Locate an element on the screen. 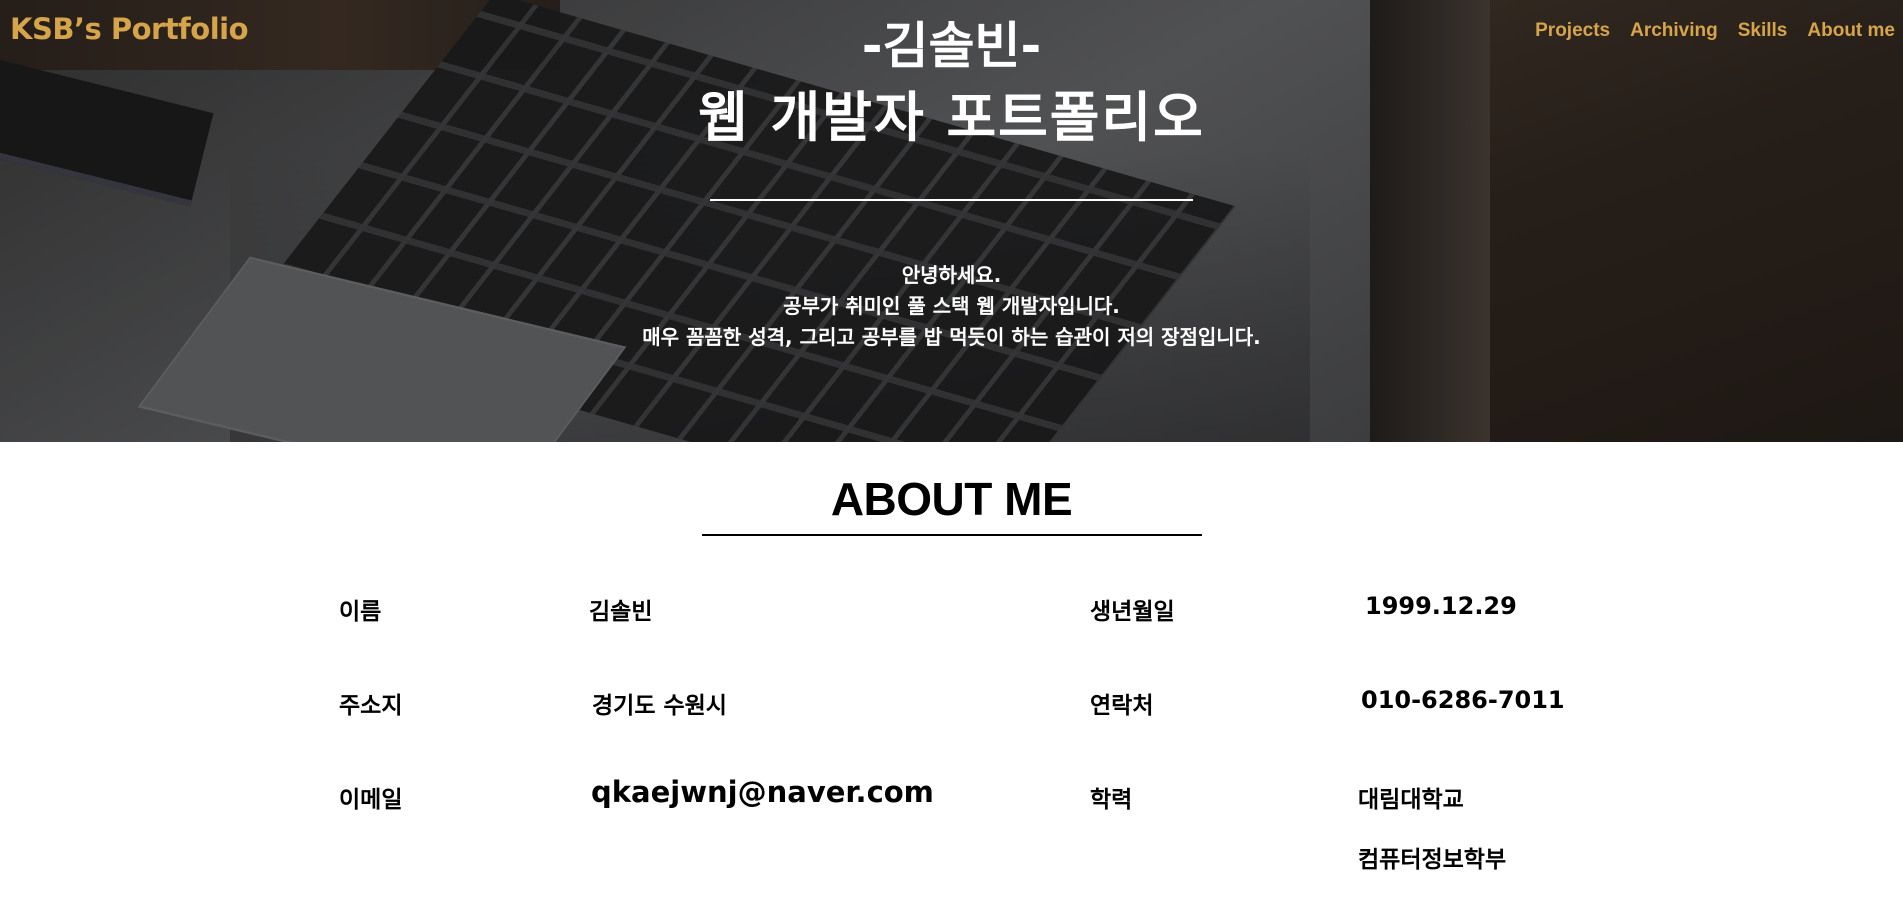 The width and height of the screenshot is (1903, 920). email-value: qkaejwnj@naver.com is located at coordinates (762, 792).